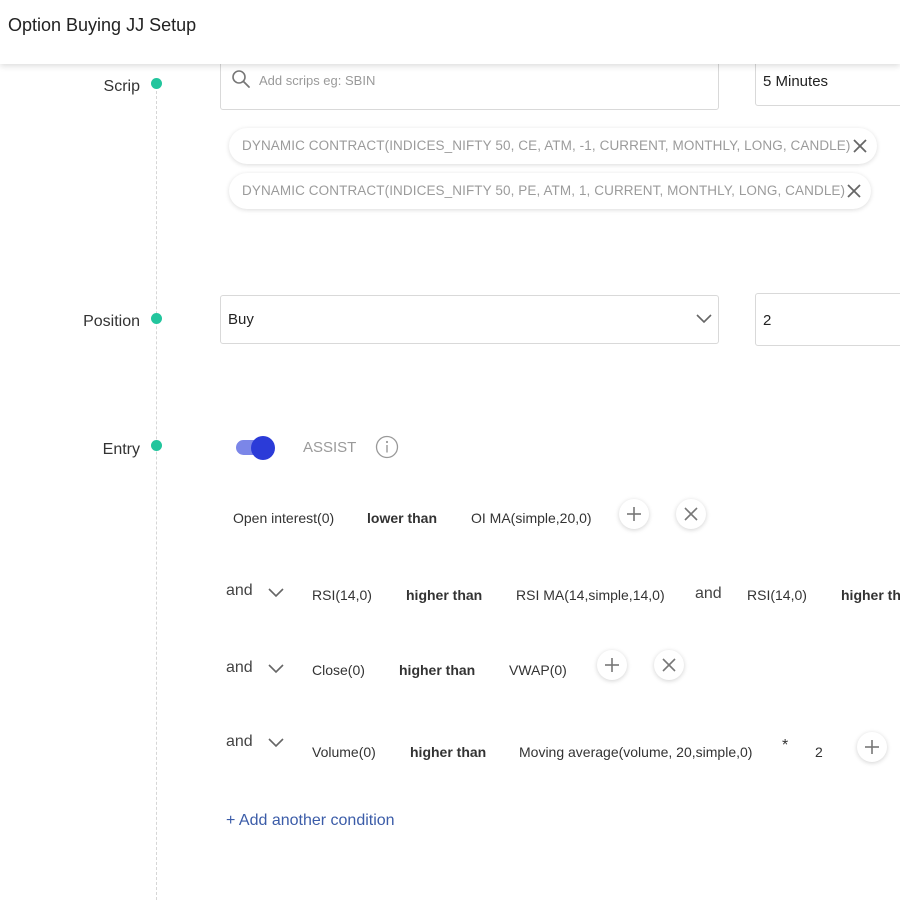 The image size is (900, 900). Describe the element at coordinates (121, 86) in the screenshot. I see `section-label-scrip: Scrip` at that location.